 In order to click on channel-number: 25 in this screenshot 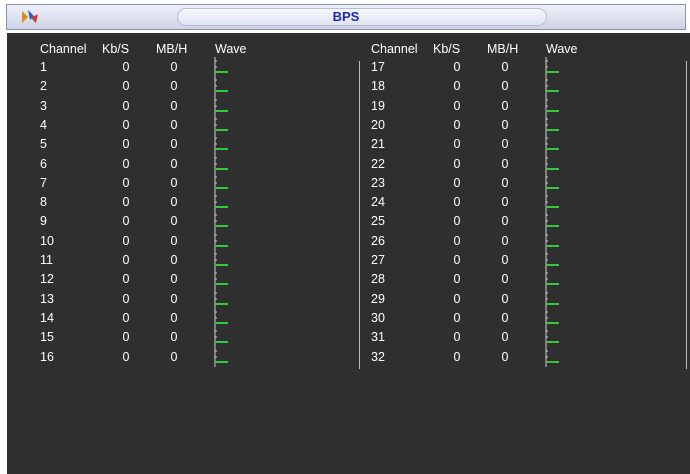, I will do `click(378, 221)`.